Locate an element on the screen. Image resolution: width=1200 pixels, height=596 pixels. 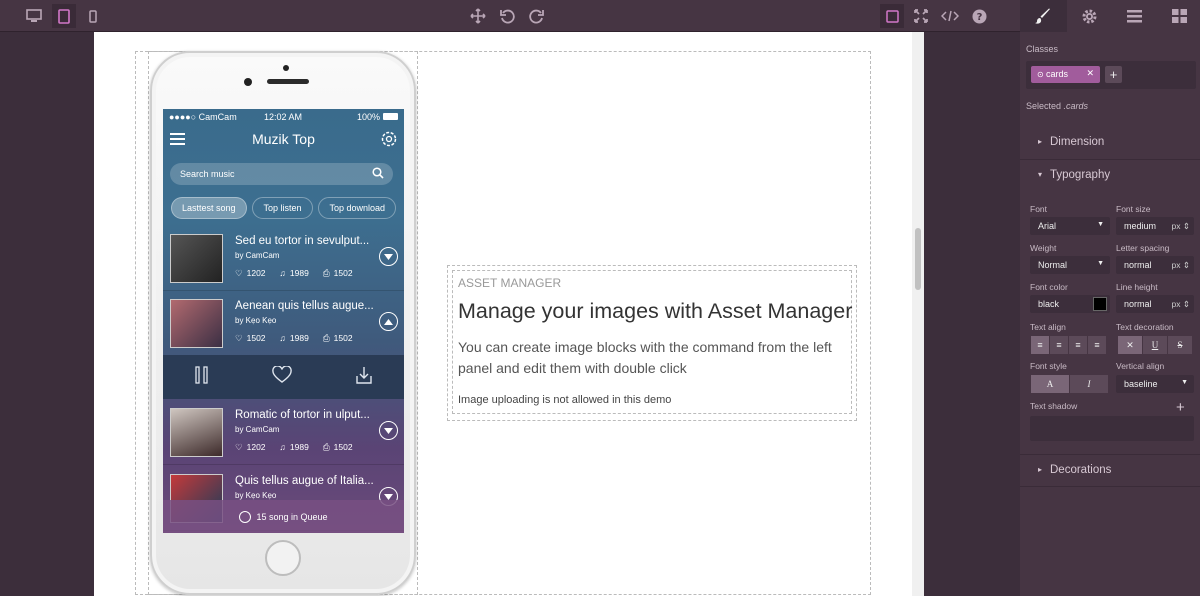
favorite-heart-icon is located at coordinates (282, 376).